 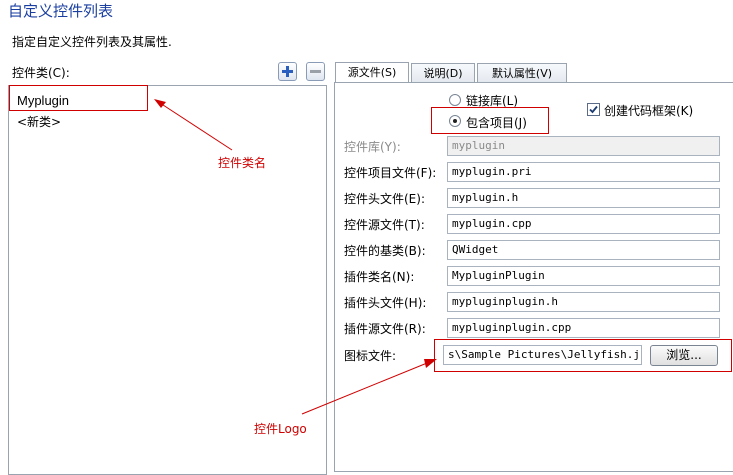 I want to click on annotation-logo: 控件Logo, so click(x=280, y=429).